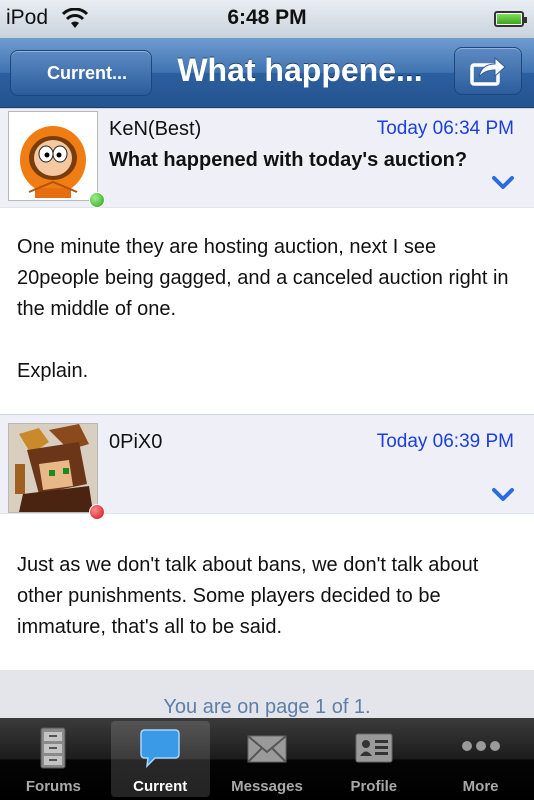 The height and width of the screenshot is (800, 534). I want to click on post-timestamp: Today 06:39 PM, so click(445, 441).